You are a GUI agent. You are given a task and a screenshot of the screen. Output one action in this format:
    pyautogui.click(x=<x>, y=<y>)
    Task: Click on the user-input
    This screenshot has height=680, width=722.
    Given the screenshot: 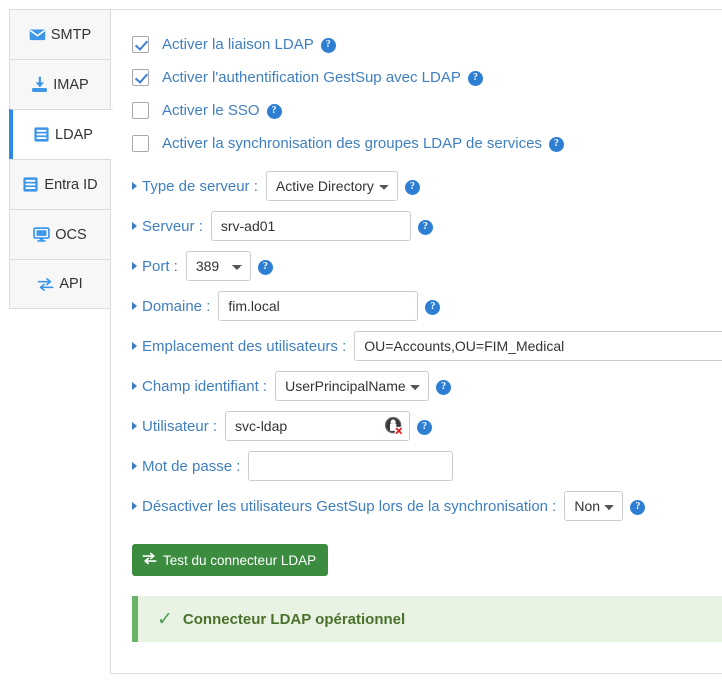 What is the action you would take?
    pyautogui.click(x=318, y=426)
    